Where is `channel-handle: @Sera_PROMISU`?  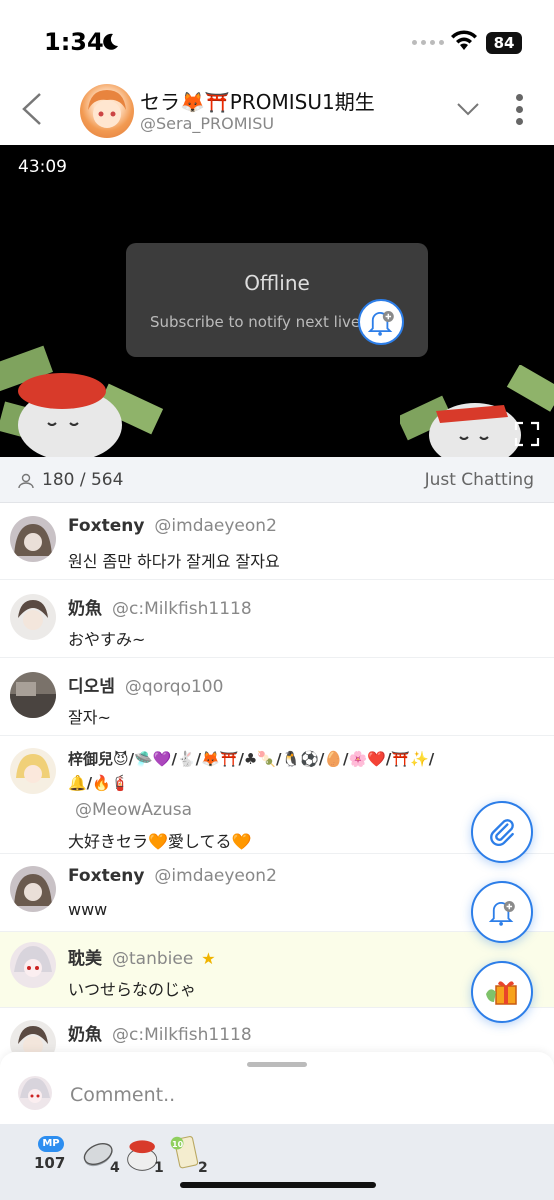 channel-handle: @Sera_PROMISU is located at coordinates (207, 123).